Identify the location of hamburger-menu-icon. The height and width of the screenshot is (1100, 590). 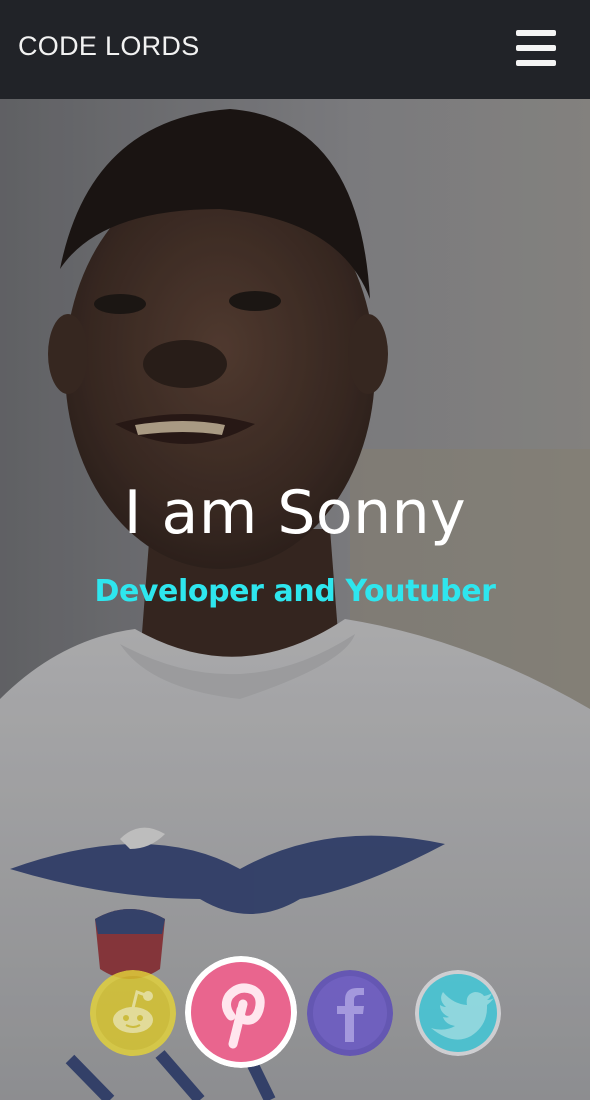
(536, 48).